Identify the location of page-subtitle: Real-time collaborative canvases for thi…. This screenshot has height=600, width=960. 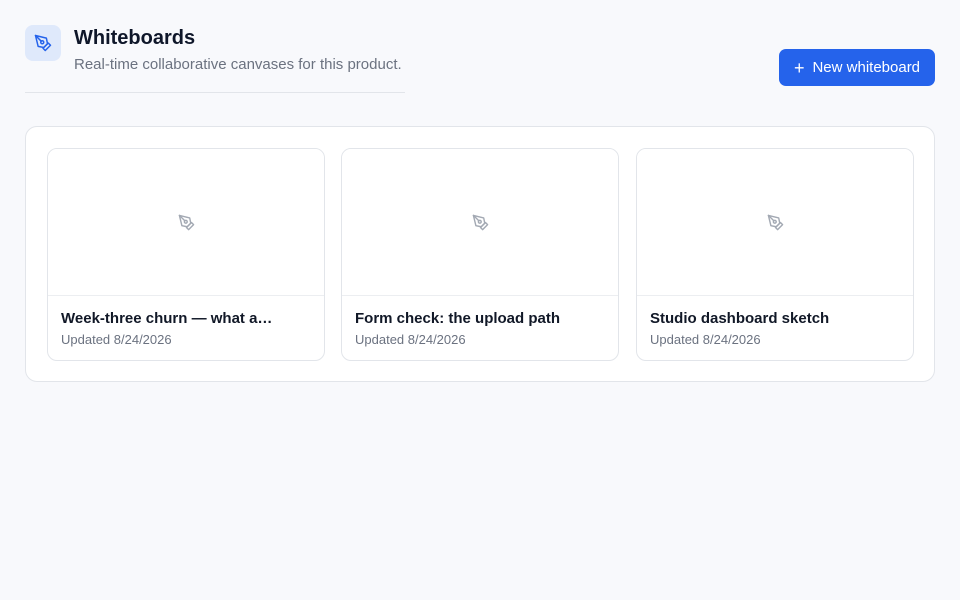
(238, 64).